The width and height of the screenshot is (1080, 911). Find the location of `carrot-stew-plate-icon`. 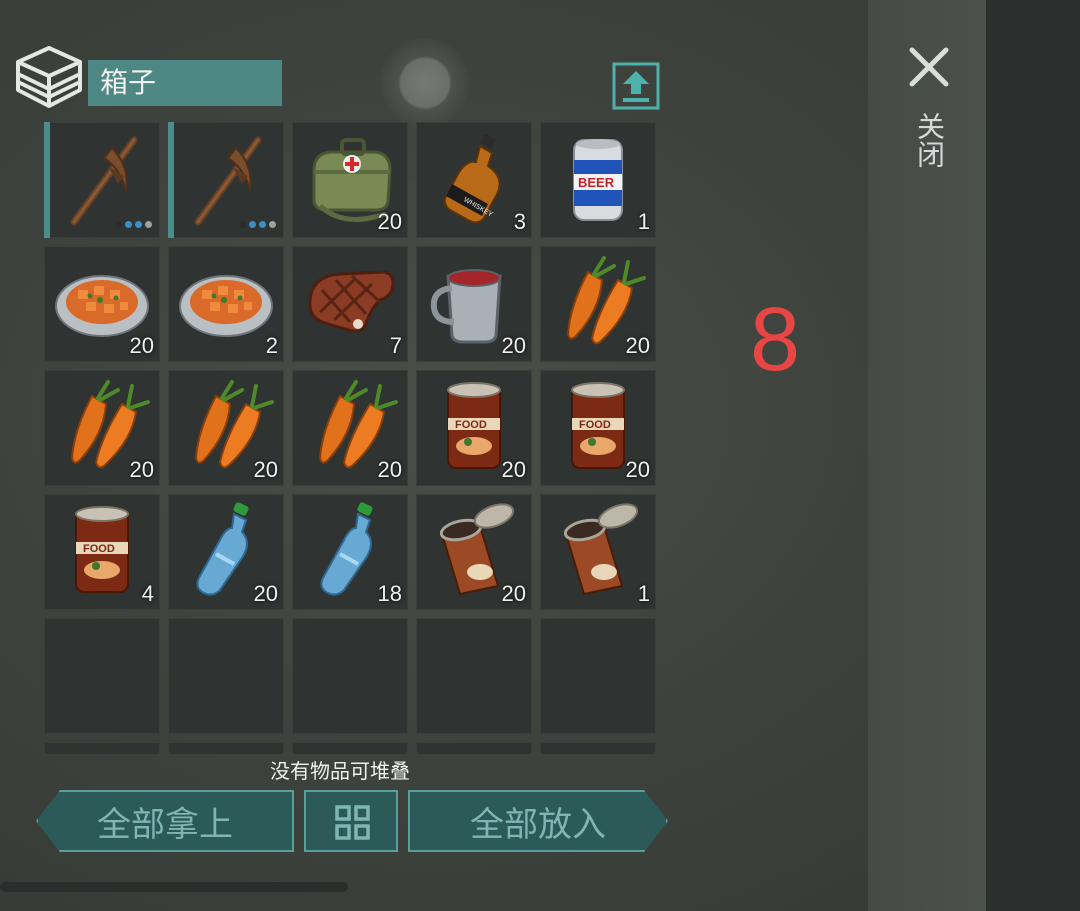

carrot-stew-plate-icon is located at coordinates (226, 306).